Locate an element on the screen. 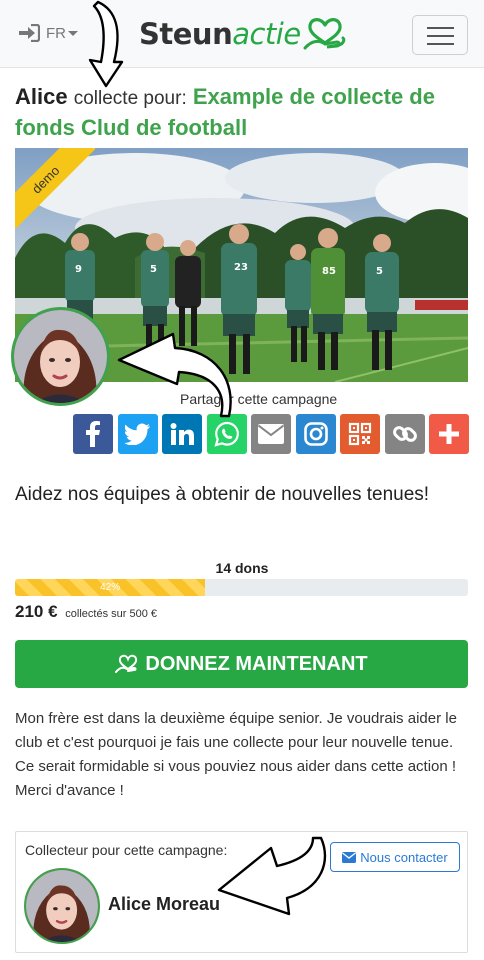  whatsapp-share-button is located at coordinates (226, 434).